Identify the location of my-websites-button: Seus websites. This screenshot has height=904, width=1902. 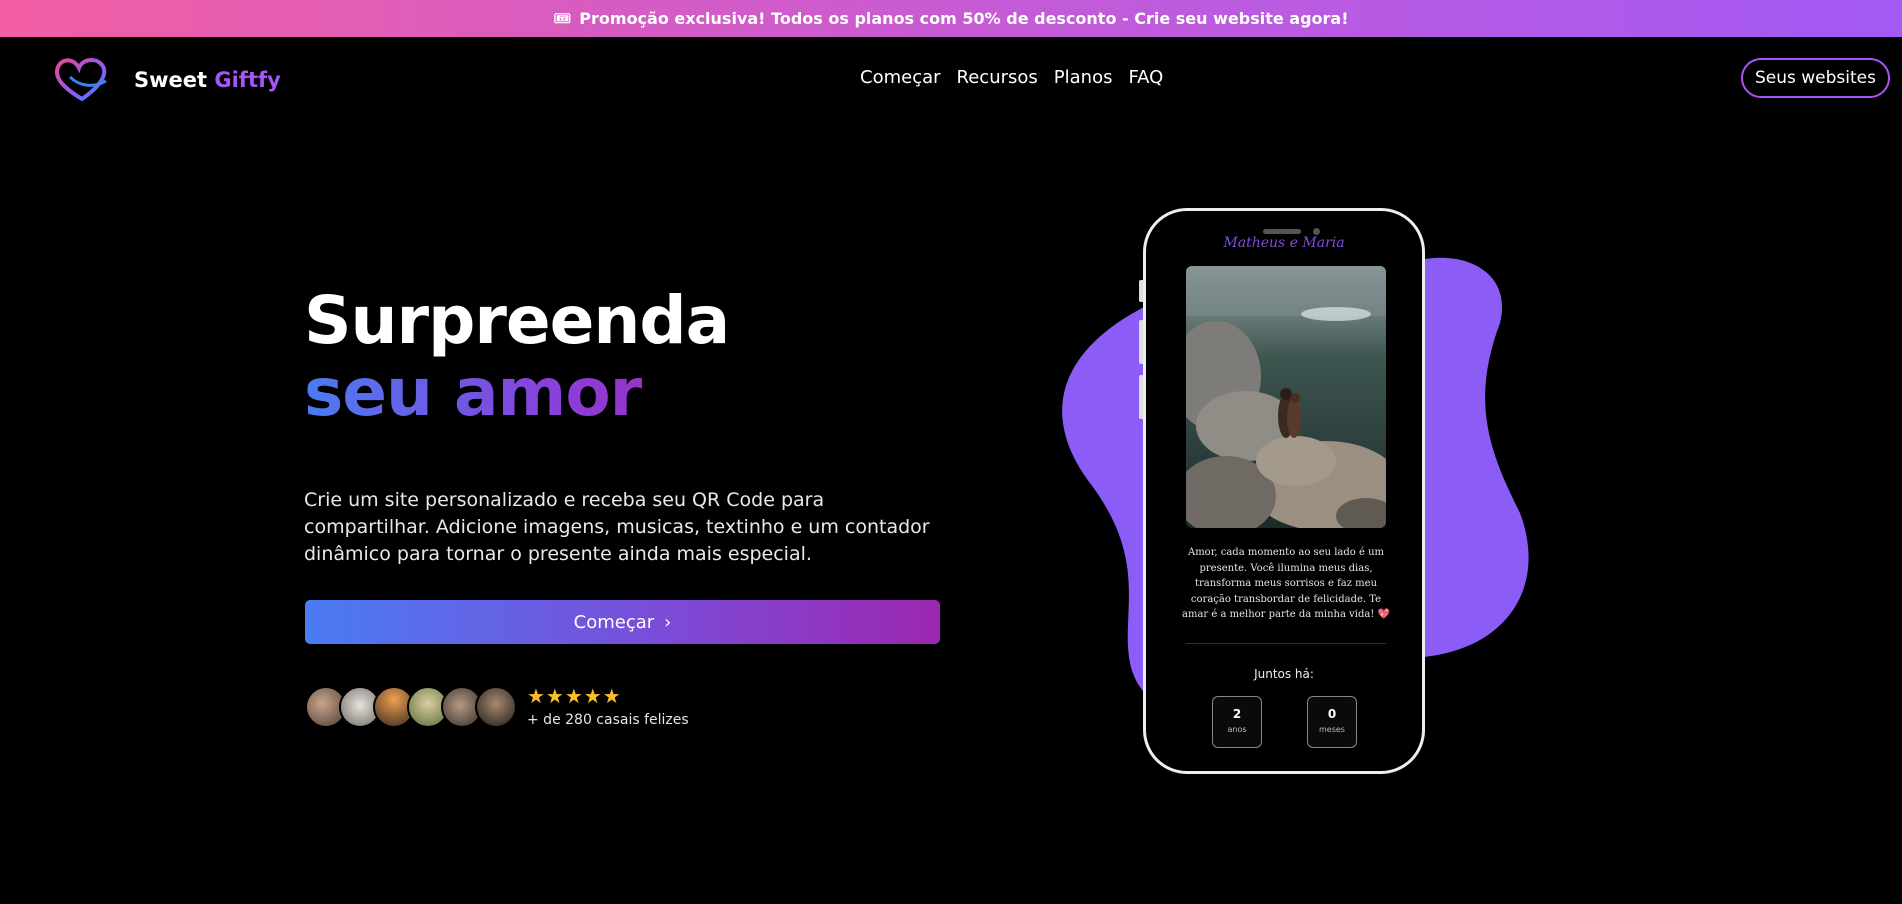
(1815, 78).